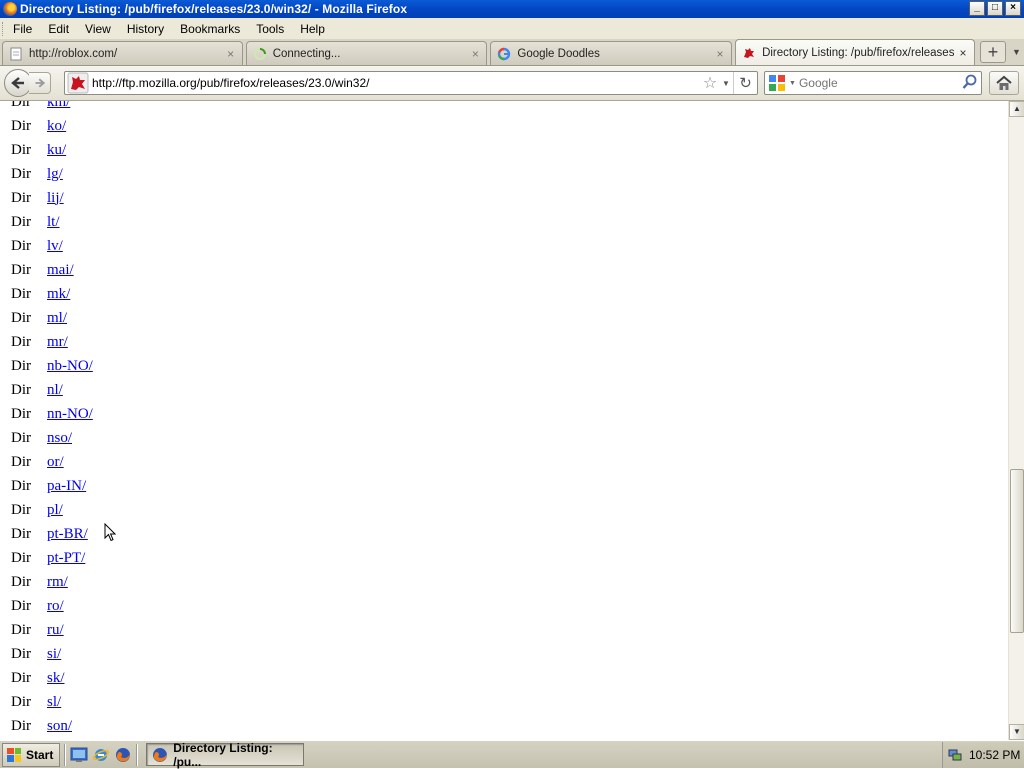 The height and width of the screenshot is (769, 1024). Describe the element at coordinates (210, 29) in the screenshot. I see `menu-bookmarks: Bookmarks` at that location.